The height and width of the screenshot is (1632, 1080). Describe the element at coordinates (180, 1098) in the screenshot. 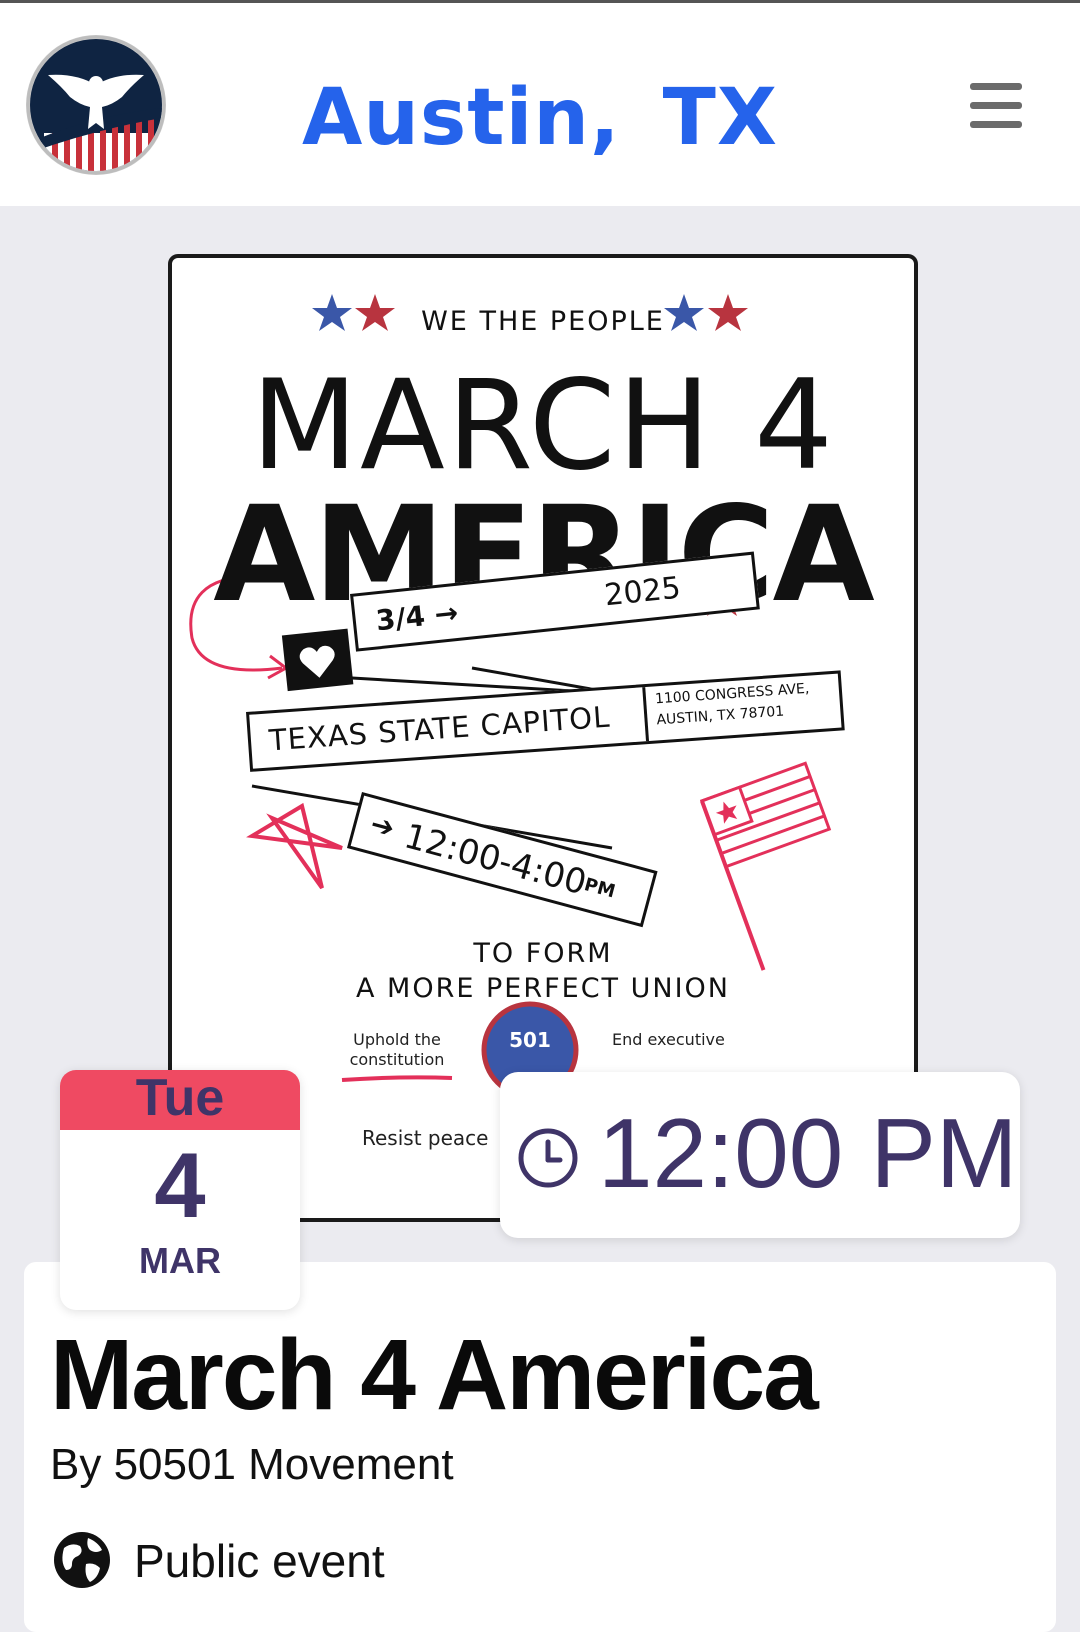

I see `date-weekday: Tue` at that location.